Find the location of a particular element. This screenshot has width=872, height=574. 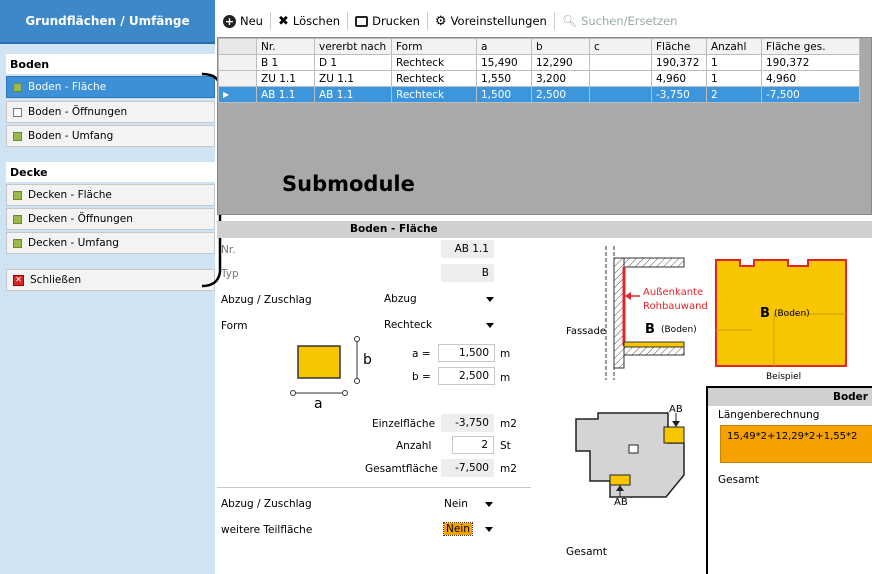

column-header: Fläche is located at coordinates (679, 46).